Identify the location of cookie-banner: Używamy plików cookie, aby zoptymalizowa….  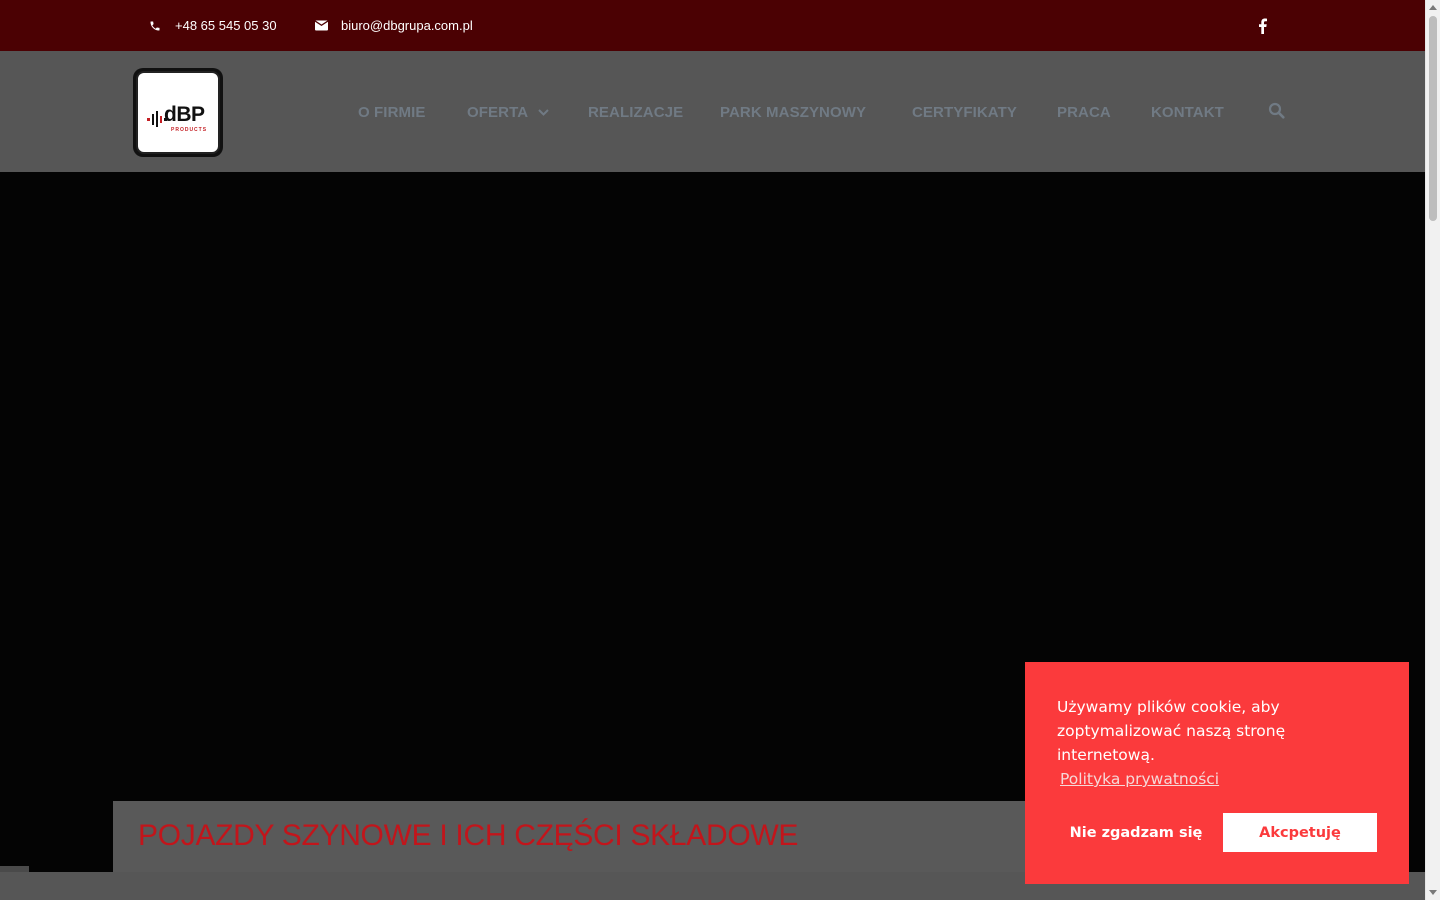
(1217, 773).